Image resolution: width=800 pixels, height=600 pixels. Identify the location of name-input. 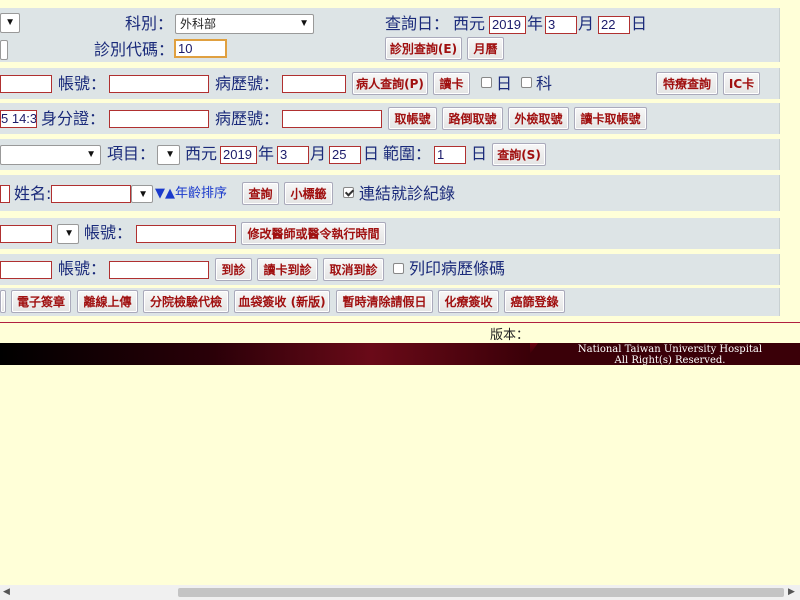
(91, 194).